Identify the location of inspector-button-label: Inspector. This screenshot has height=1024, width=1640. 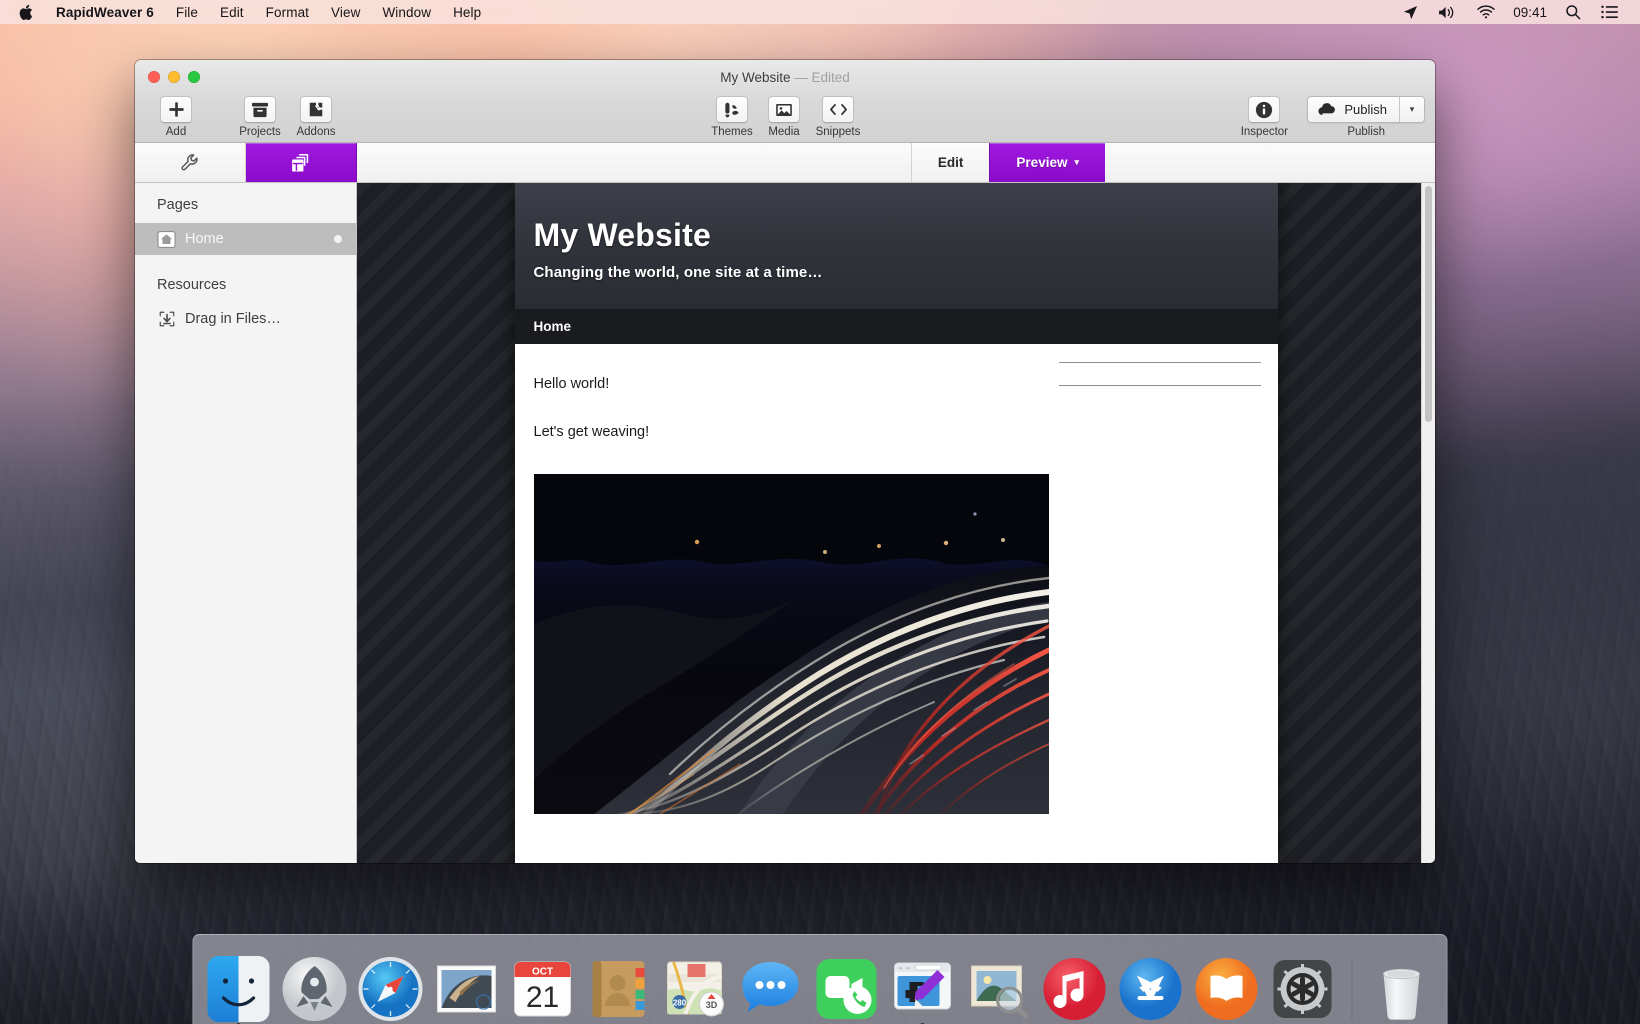
(1264, 132).